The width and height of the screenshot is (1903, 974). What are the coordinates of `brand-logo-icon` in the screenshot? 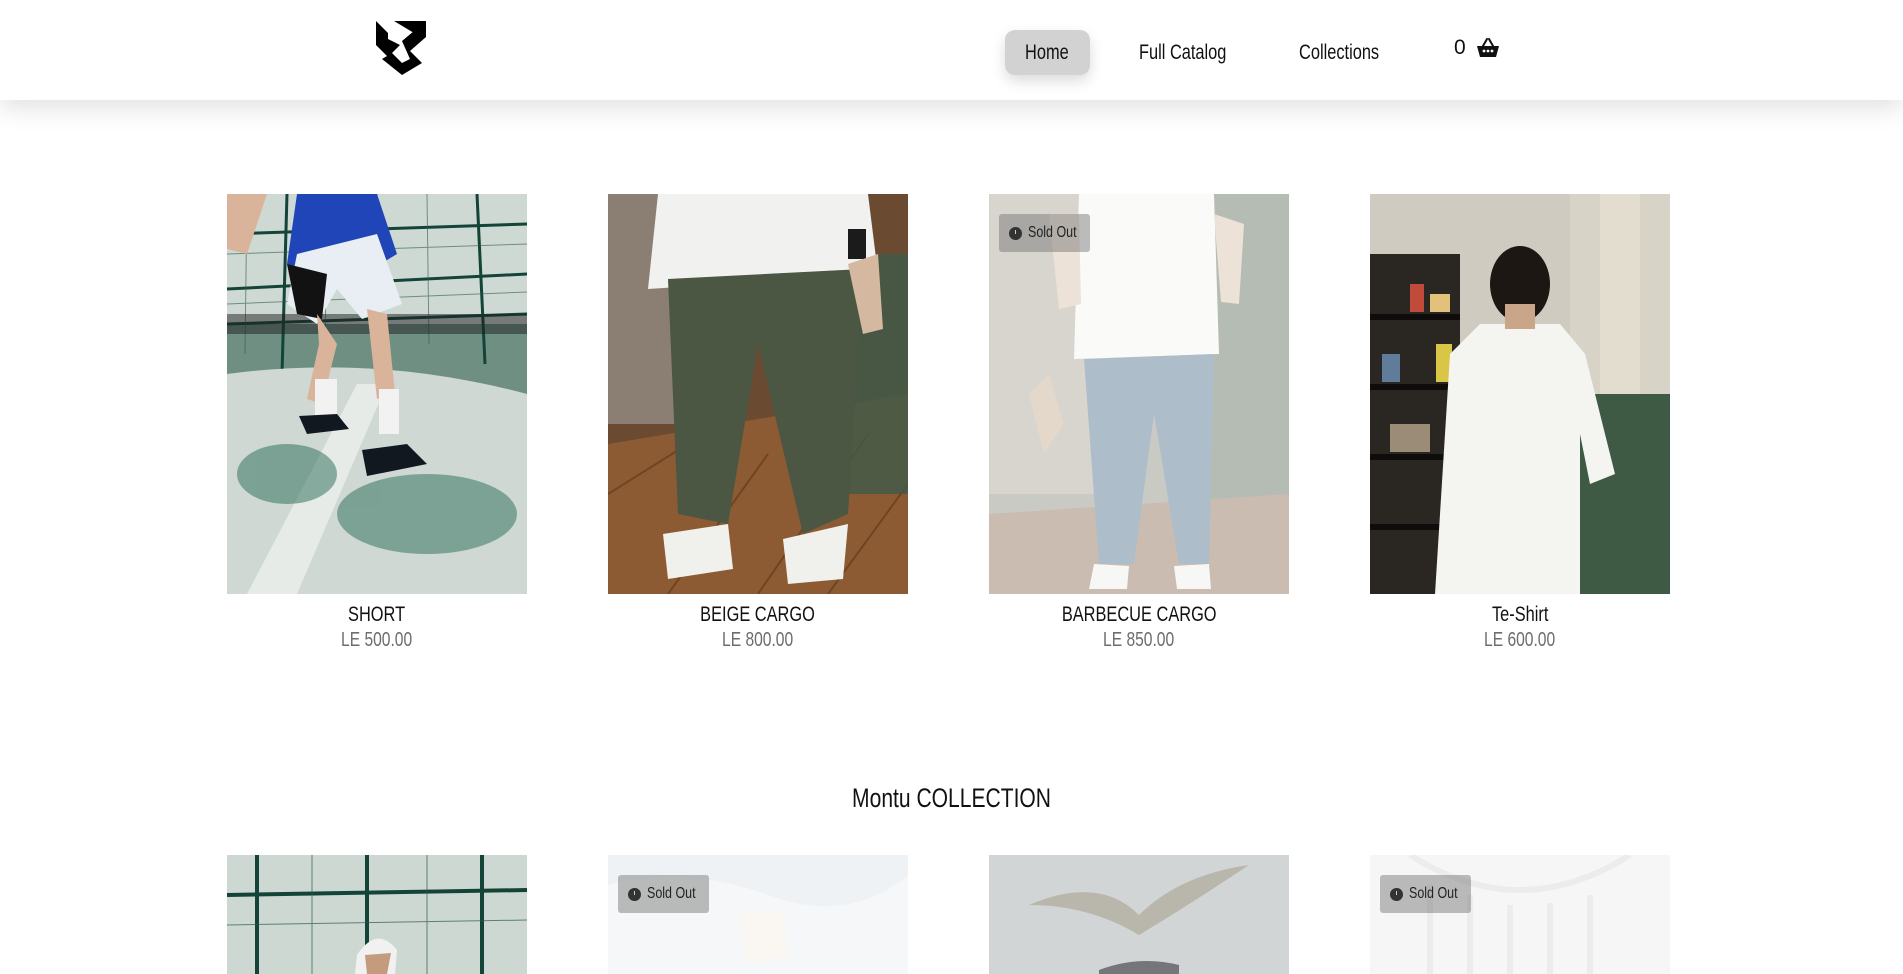 It's located at (402, 48).